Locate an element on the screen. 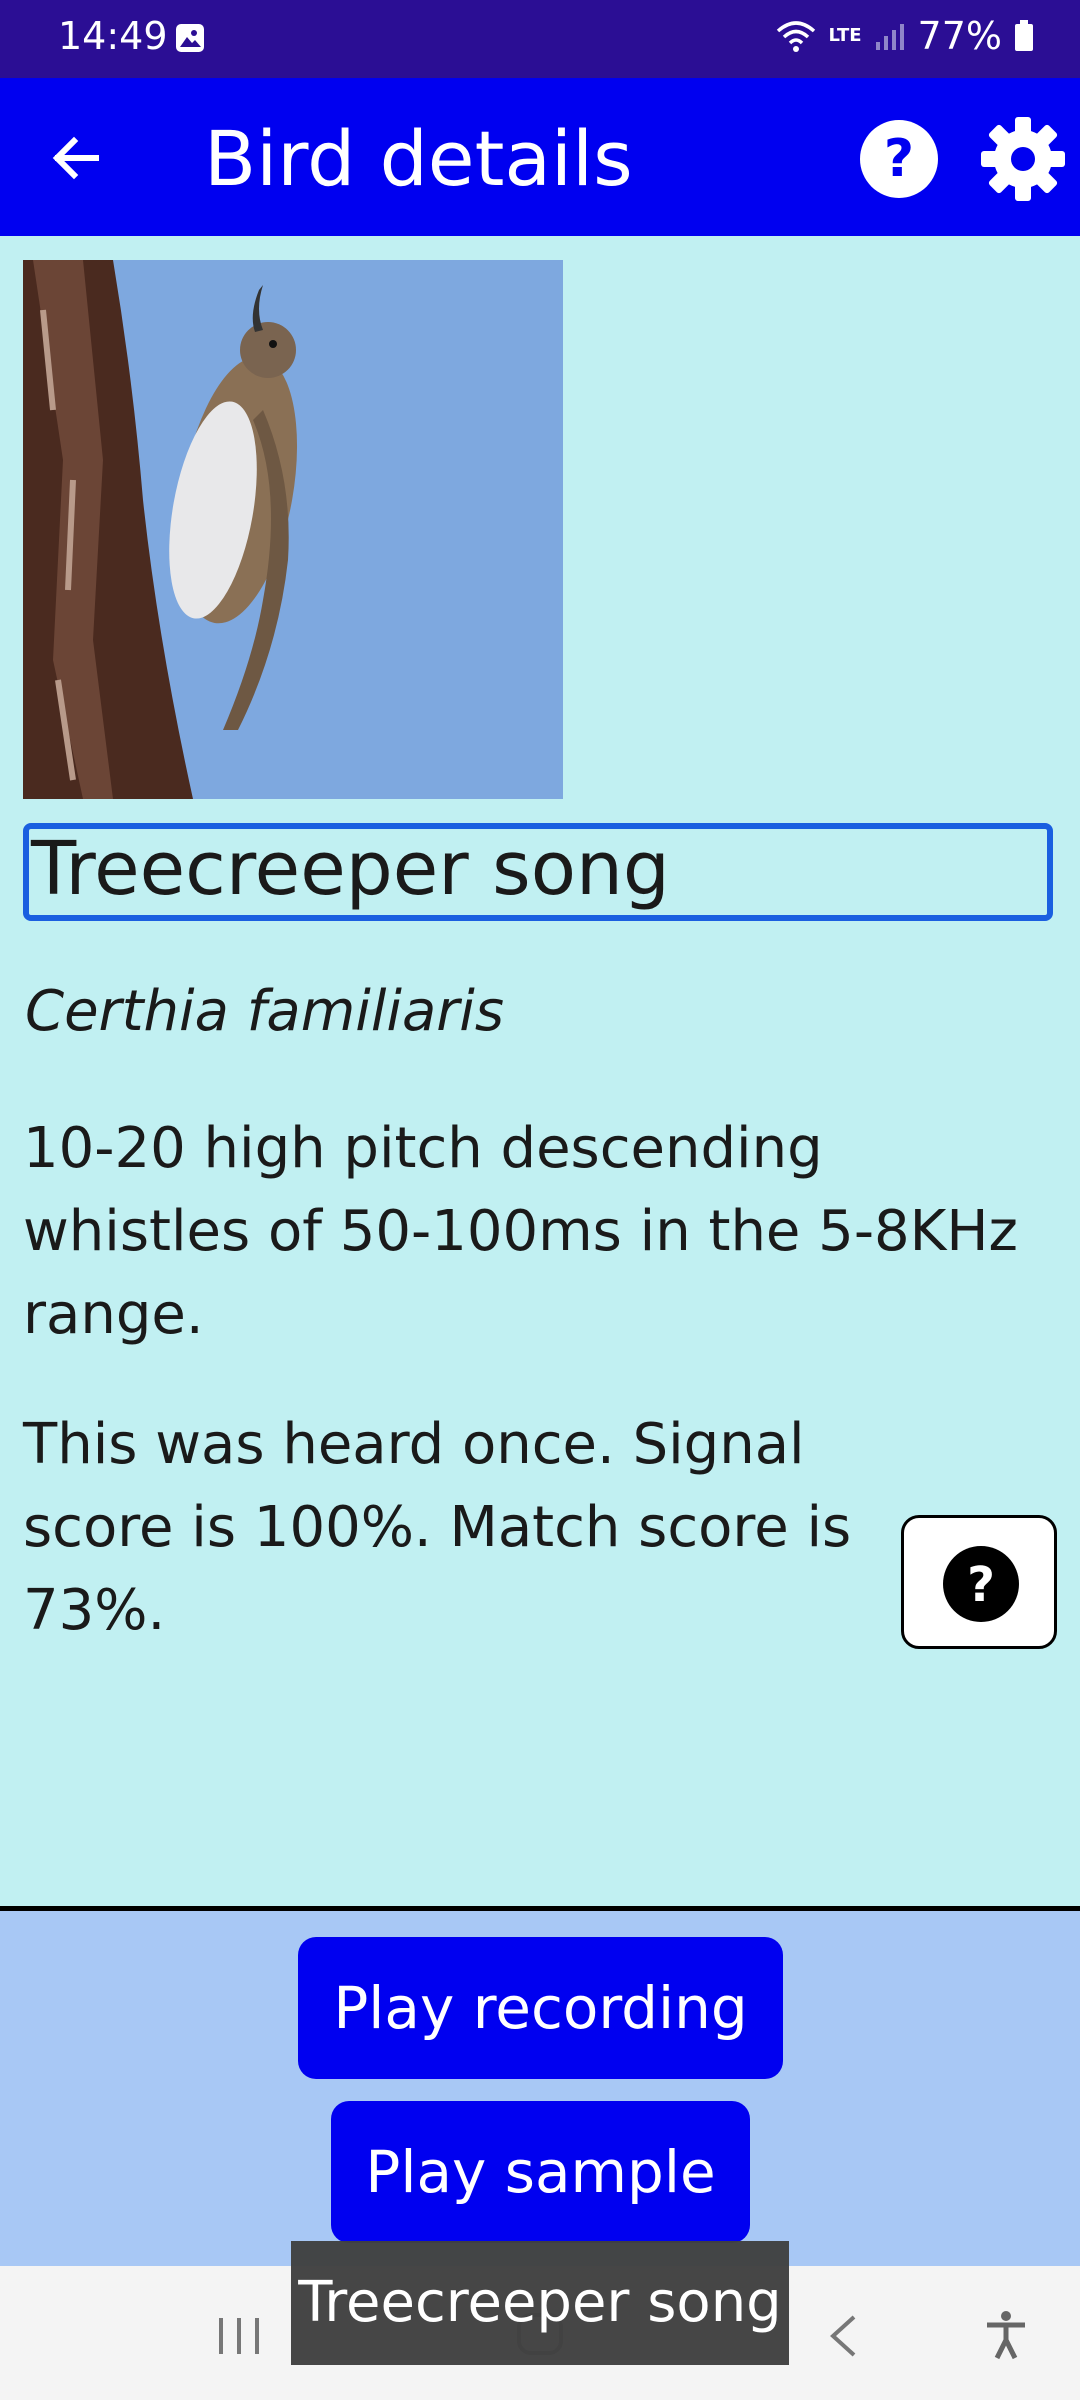  app-bar: Bird details ? is located at coordinates (540, 157).